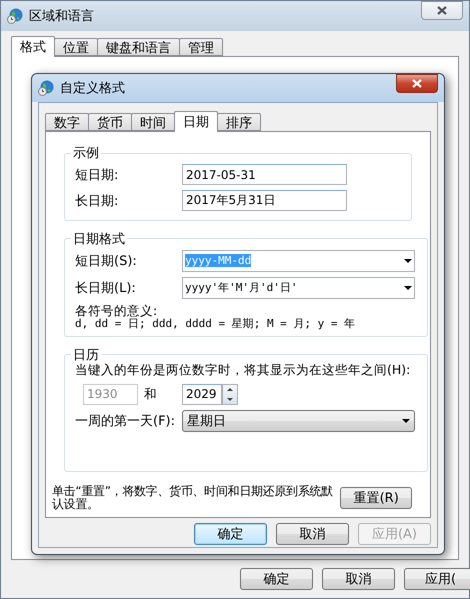  What do you see at coordinates (215, 323) in the screenshot?
I see `legend-text: d, dd = 日; ddd, dddd = 星期; M = 月; y = 年` at bounding box center [215, 323].